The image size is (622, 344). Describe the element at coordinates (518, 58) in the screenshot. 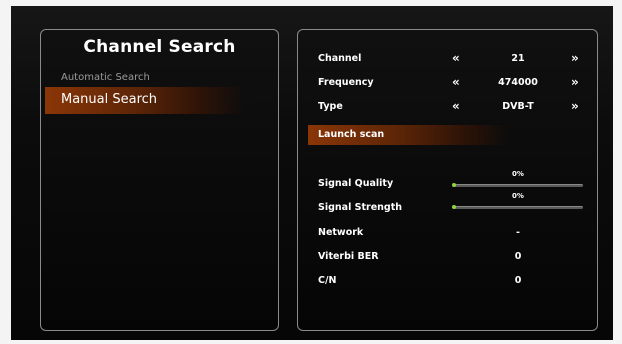

I see `channel-value: 21` at that location.